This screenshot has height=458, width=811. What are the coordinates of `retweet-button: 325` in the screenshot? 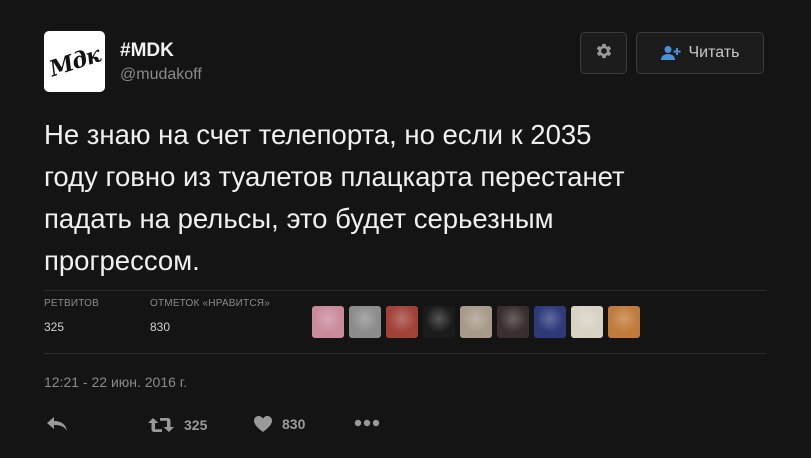 It's located at (177, 425).